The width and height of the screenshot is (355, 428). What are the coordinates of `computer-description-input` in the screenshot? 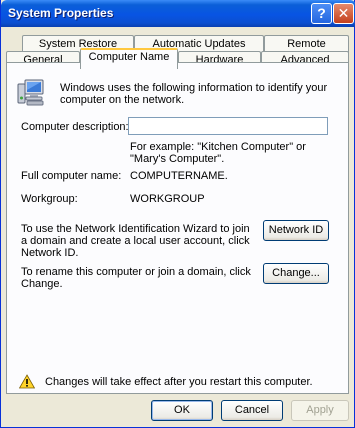 It's located at (228, 126).